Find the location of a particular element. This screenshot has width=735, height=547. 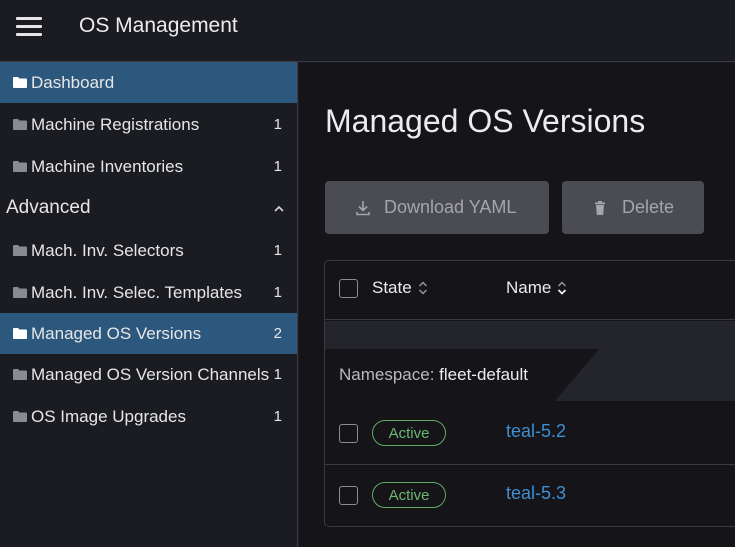

sidebar-item-label: OS Image Upgrades is located at coordinates (108, 416).